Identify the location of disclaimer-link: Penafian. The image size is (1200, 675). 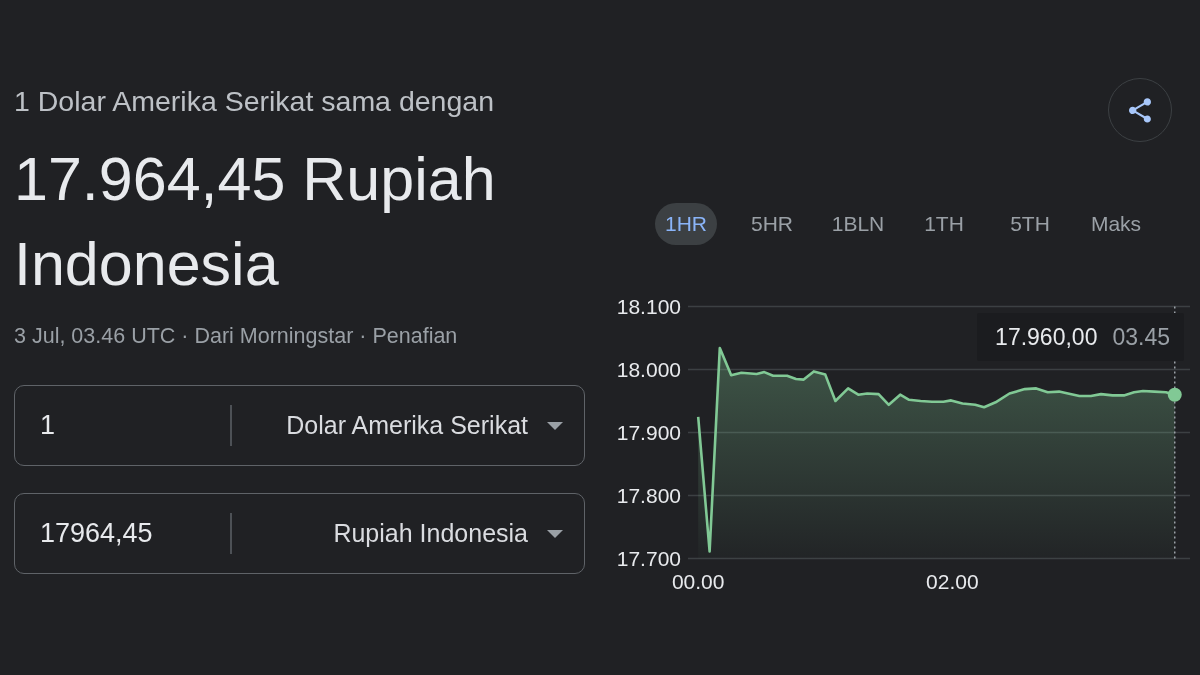
(415, 336).